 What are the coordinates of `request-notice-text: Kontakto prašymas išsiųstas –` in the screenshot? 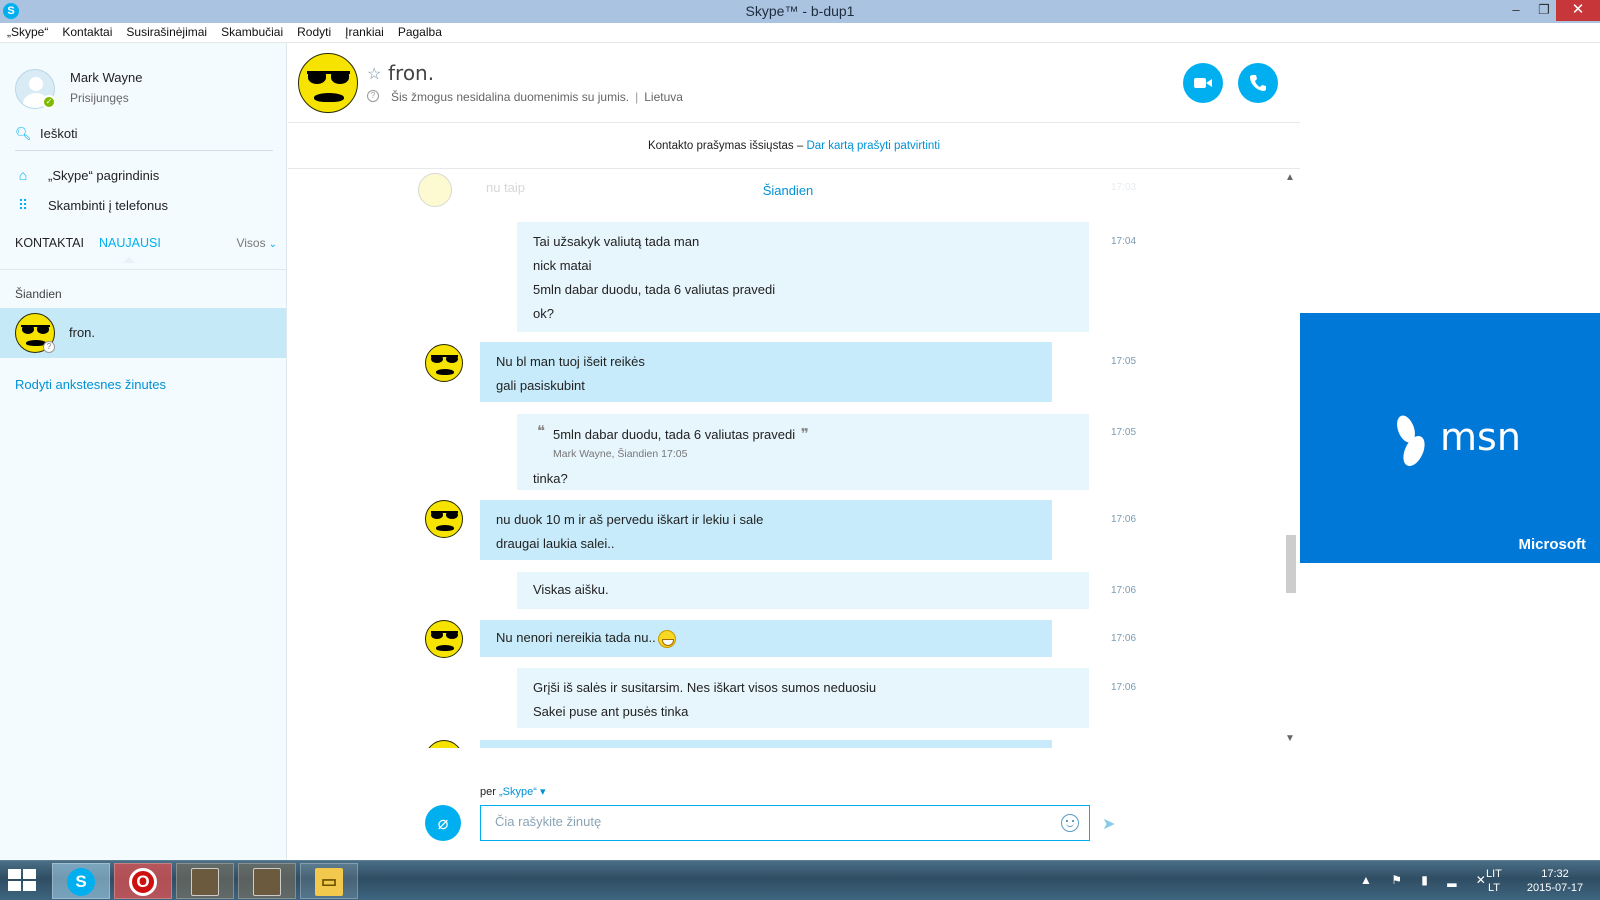 It's located at (725, 146).